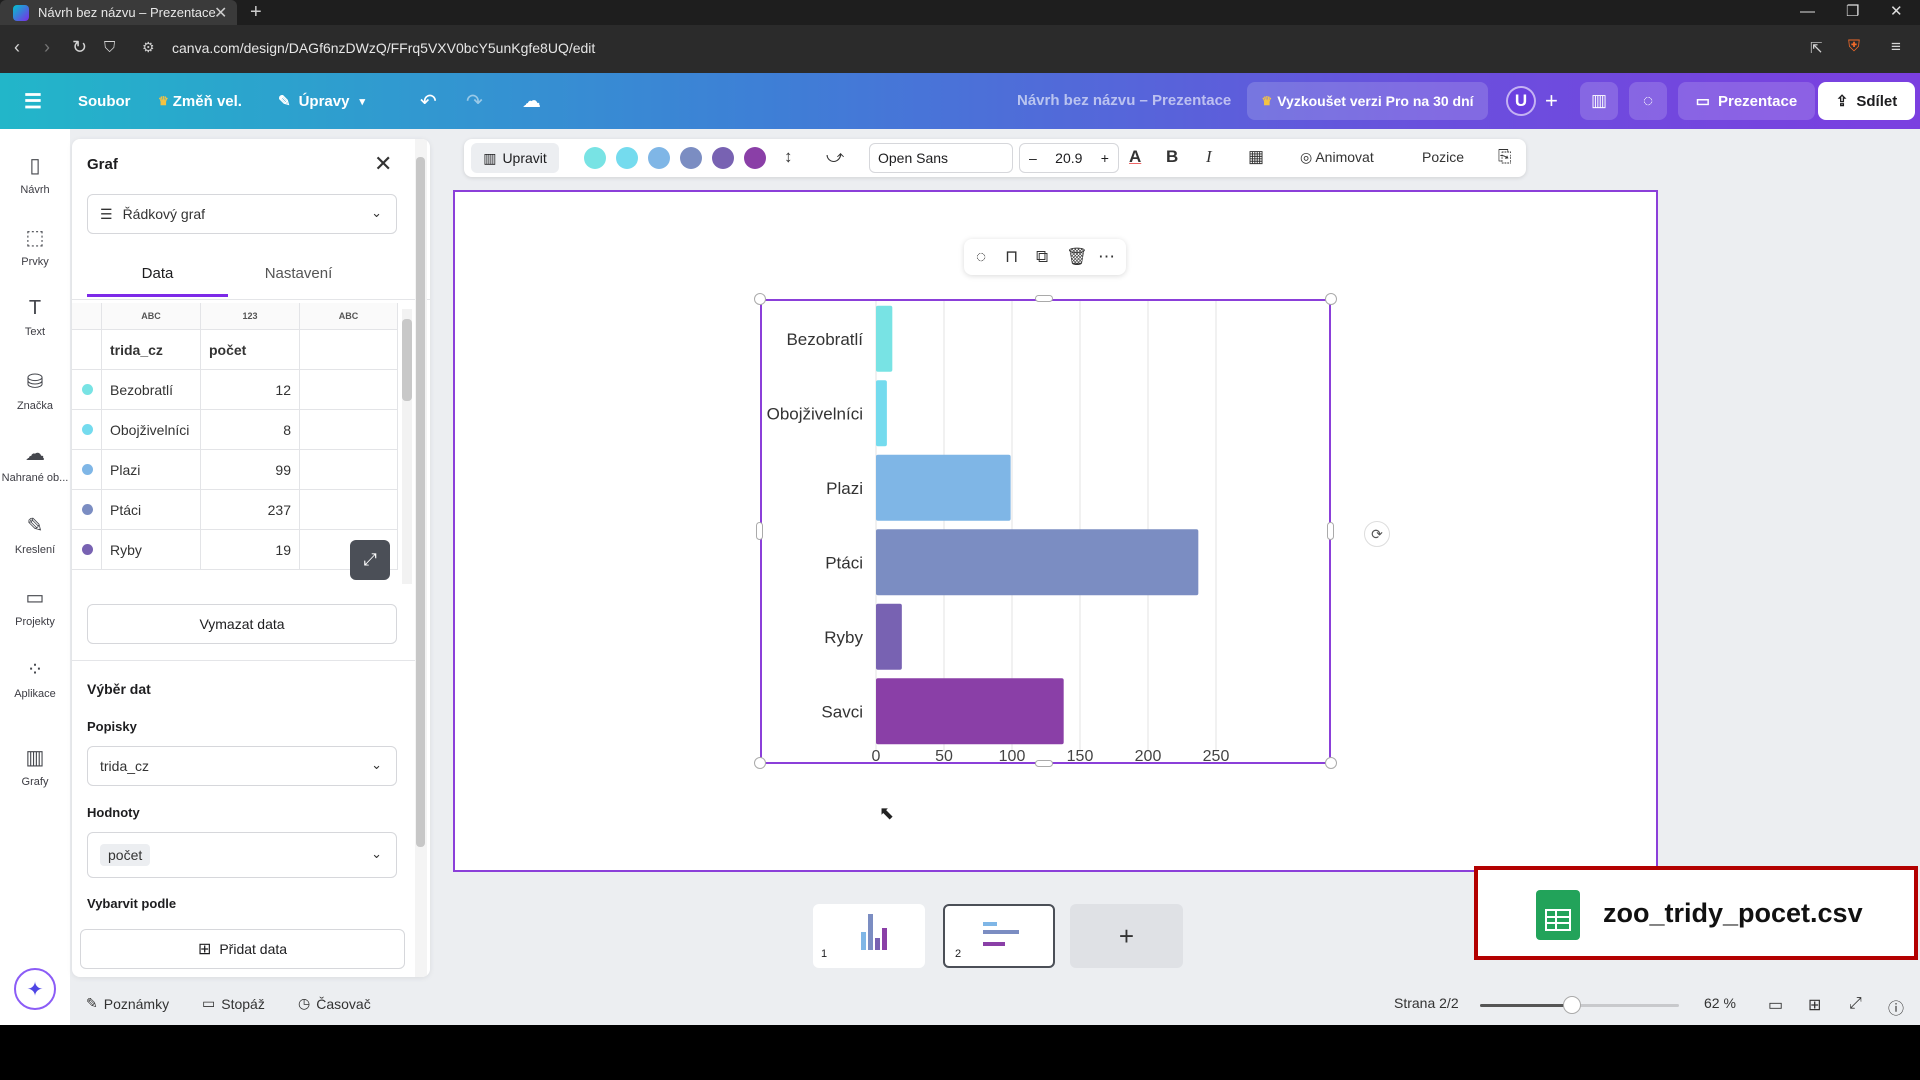 The image size is (1920, 1080). I want to click on restore-icon: ❐, so click(1852, 12).